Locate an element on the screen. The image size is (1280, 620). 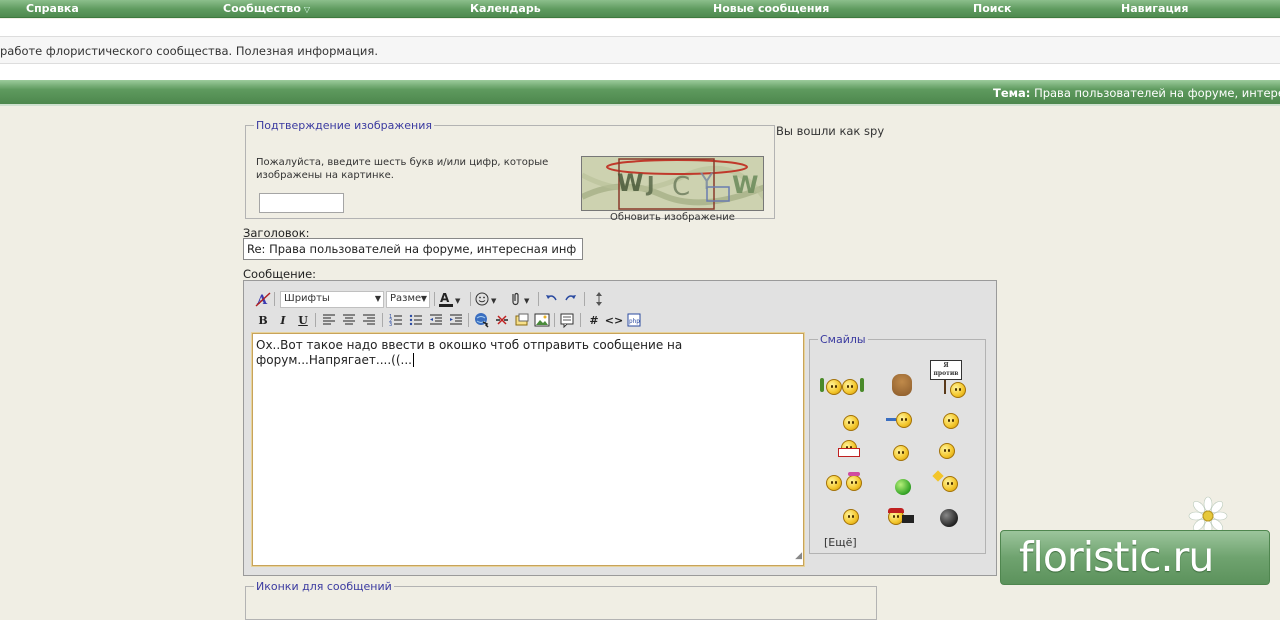
resize-grip-icon: ◢ is located at coordinates (798, 556).